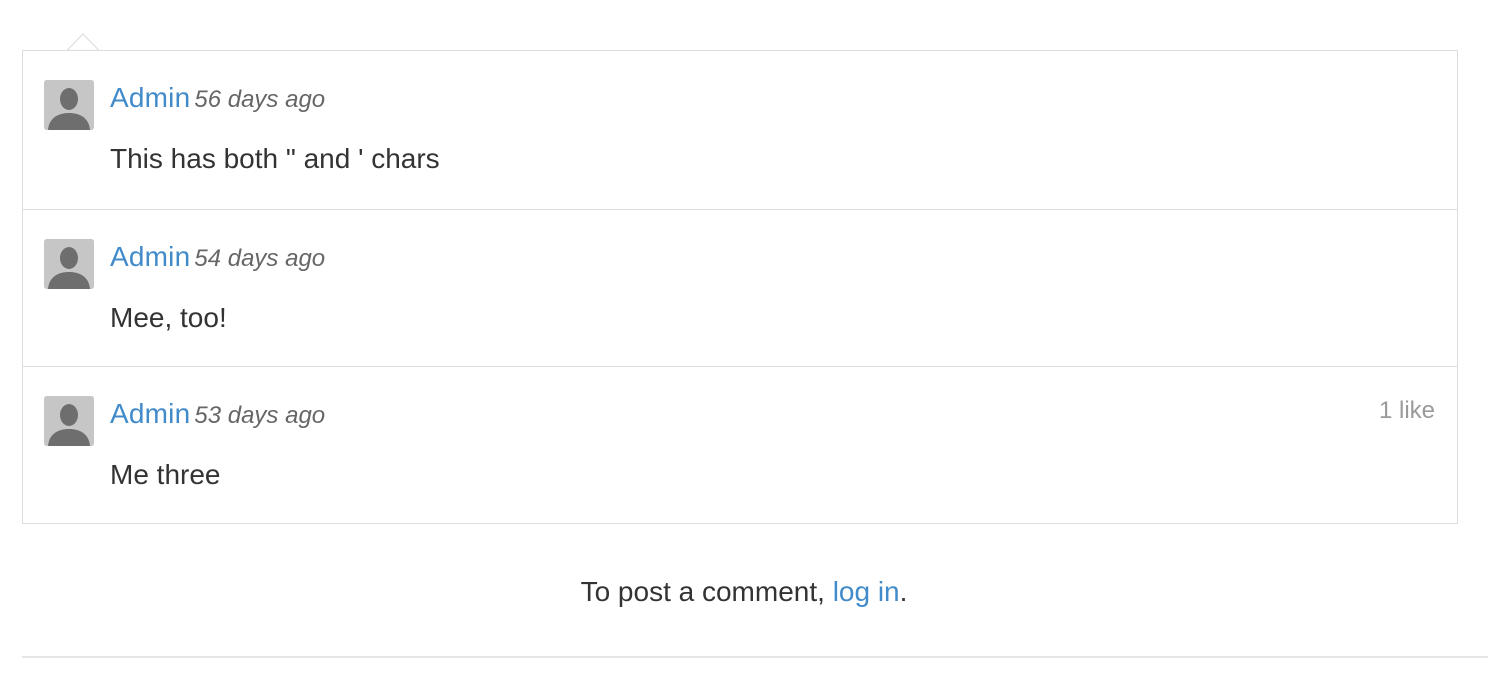 Image resolution: width=1488 pixels, height=678 pixels. What do you see at coordinates (706, 591) in the screenshot?
I see `post-prompt-prefix: To post a comment,` at bounding box center [706, 591].